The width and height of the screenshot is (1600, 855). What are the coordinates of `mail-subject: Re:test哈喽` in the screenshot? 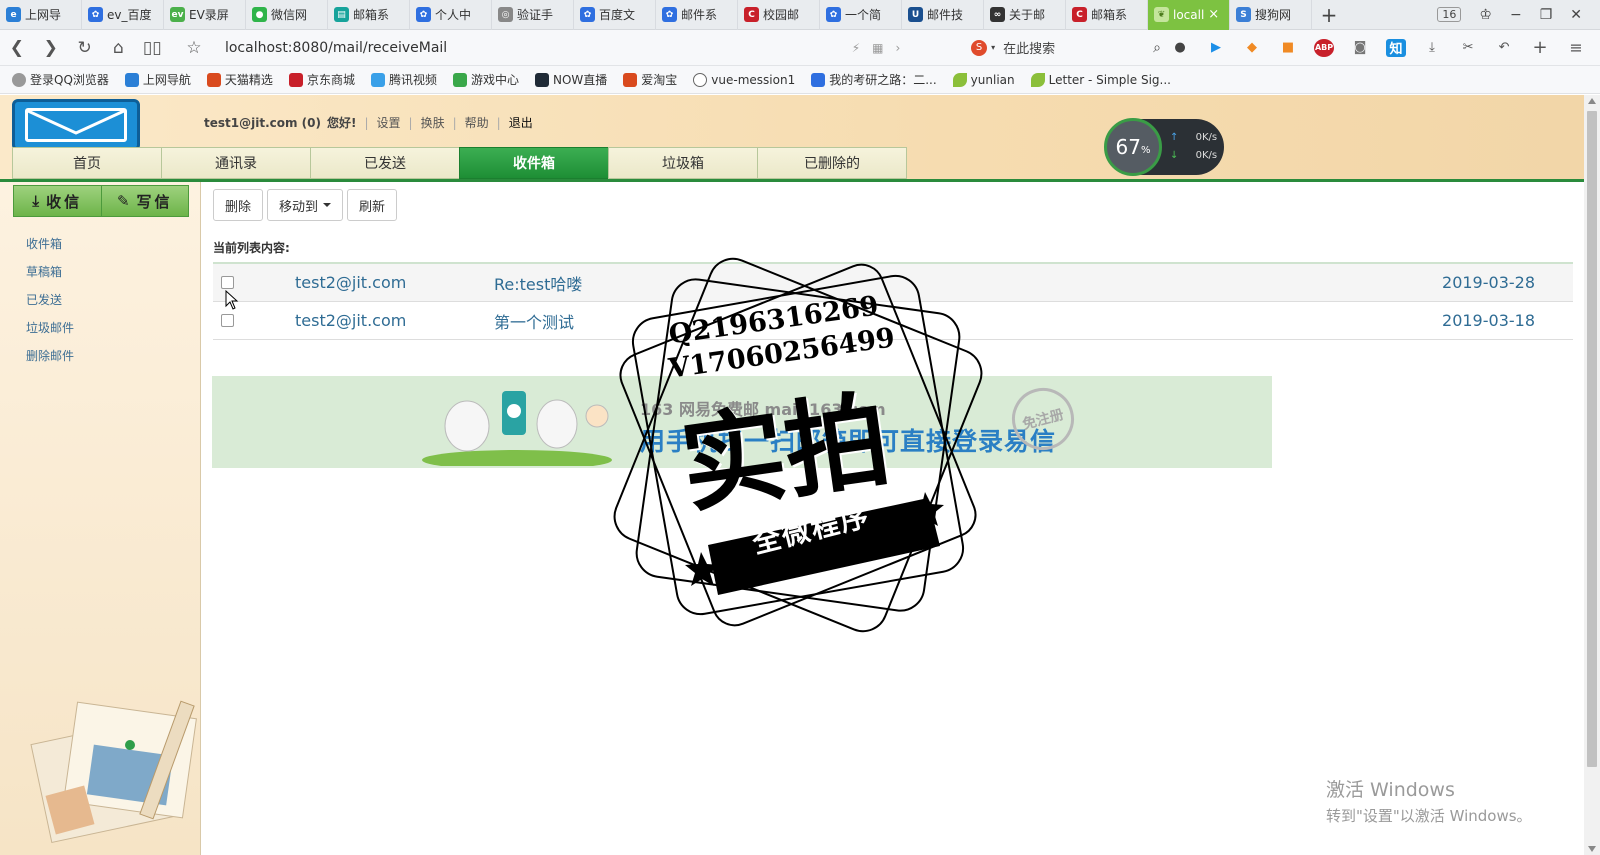 It's located at (894, 283).